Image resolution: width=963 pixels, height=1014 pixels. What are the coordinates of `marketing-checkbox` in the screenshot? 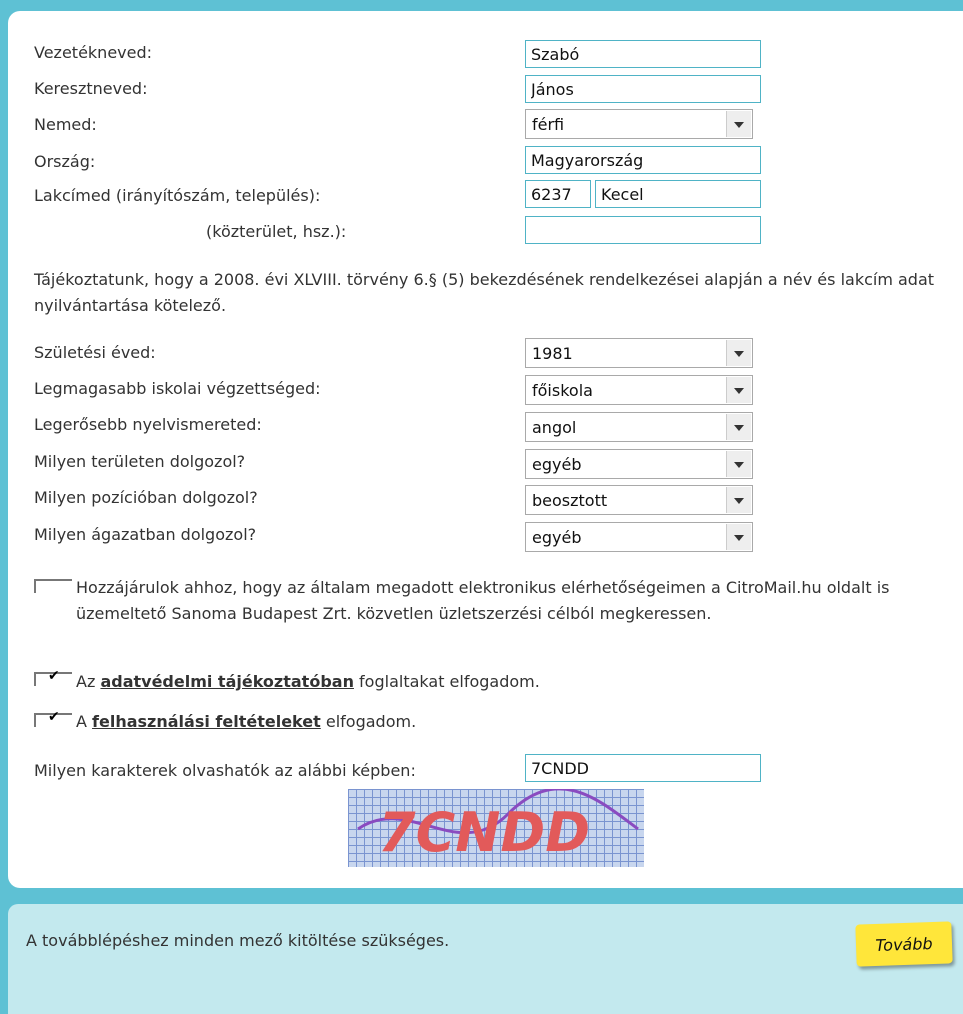 It's located at (53, 586).